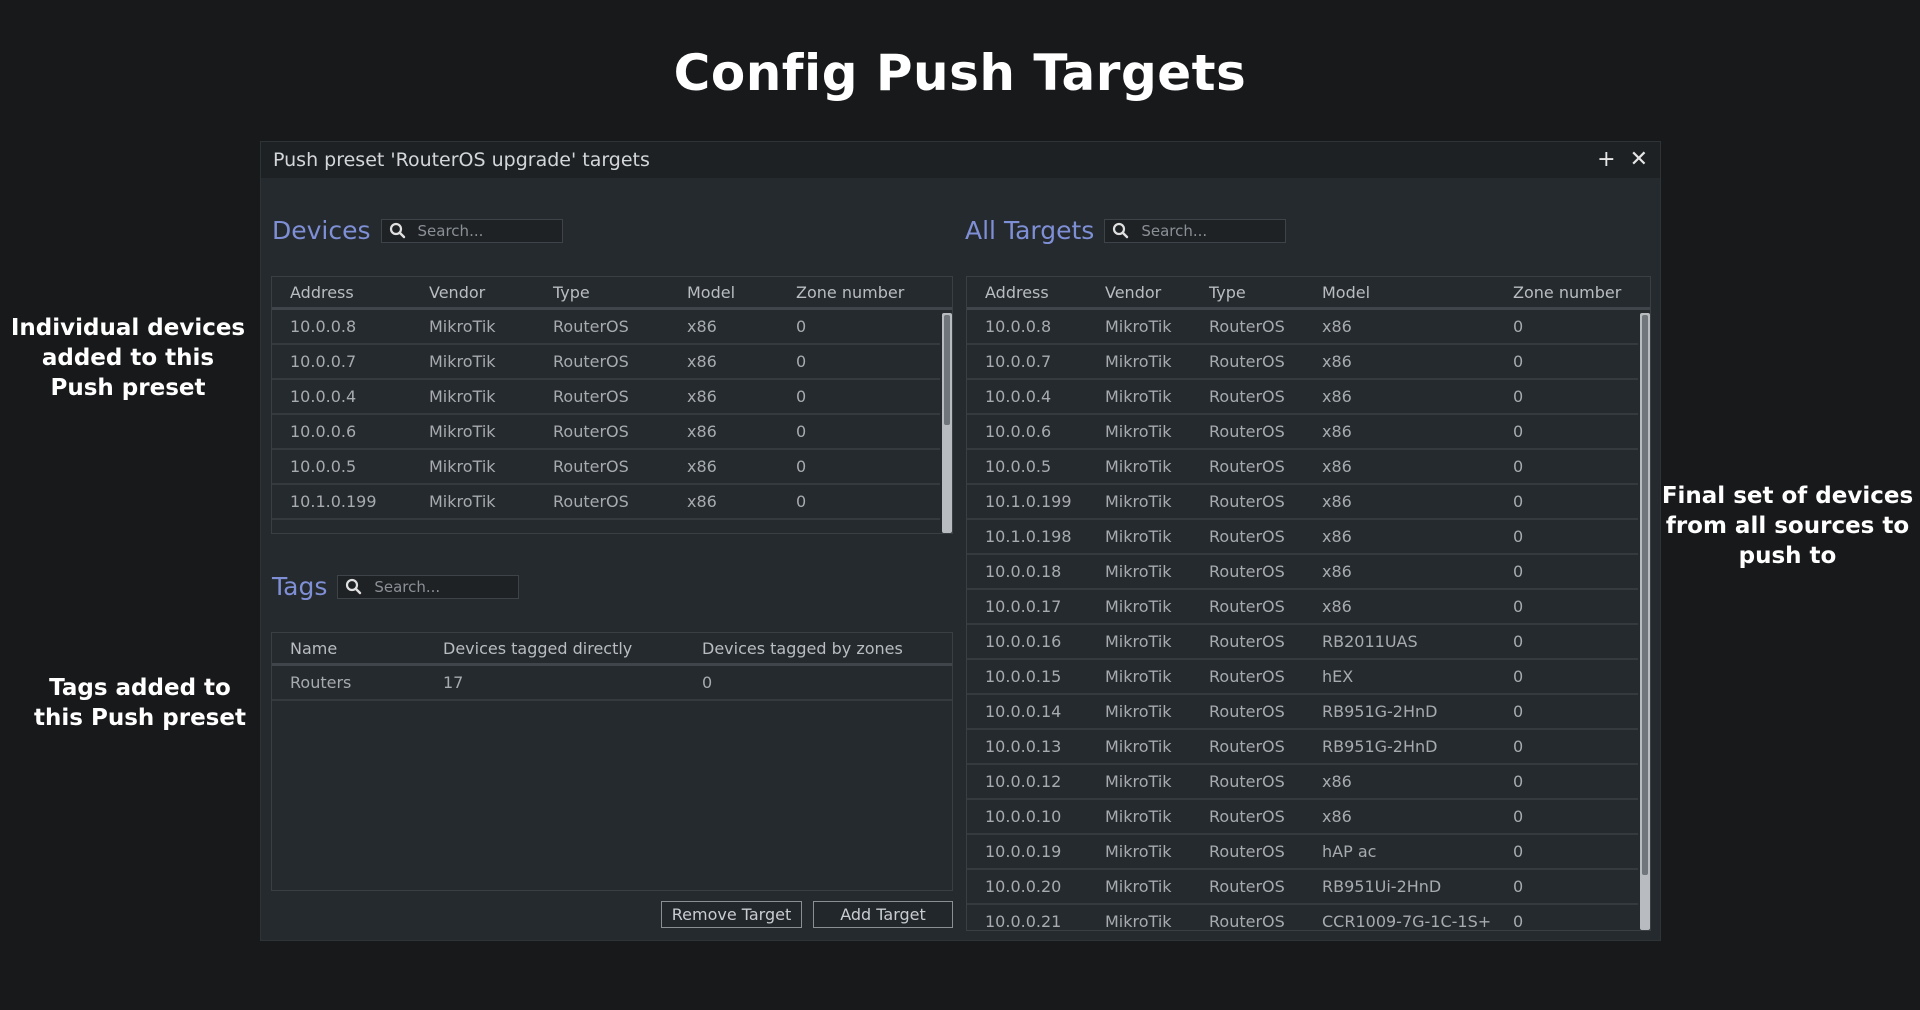  I want to click on tags-header: Tags, so click(396, 586).